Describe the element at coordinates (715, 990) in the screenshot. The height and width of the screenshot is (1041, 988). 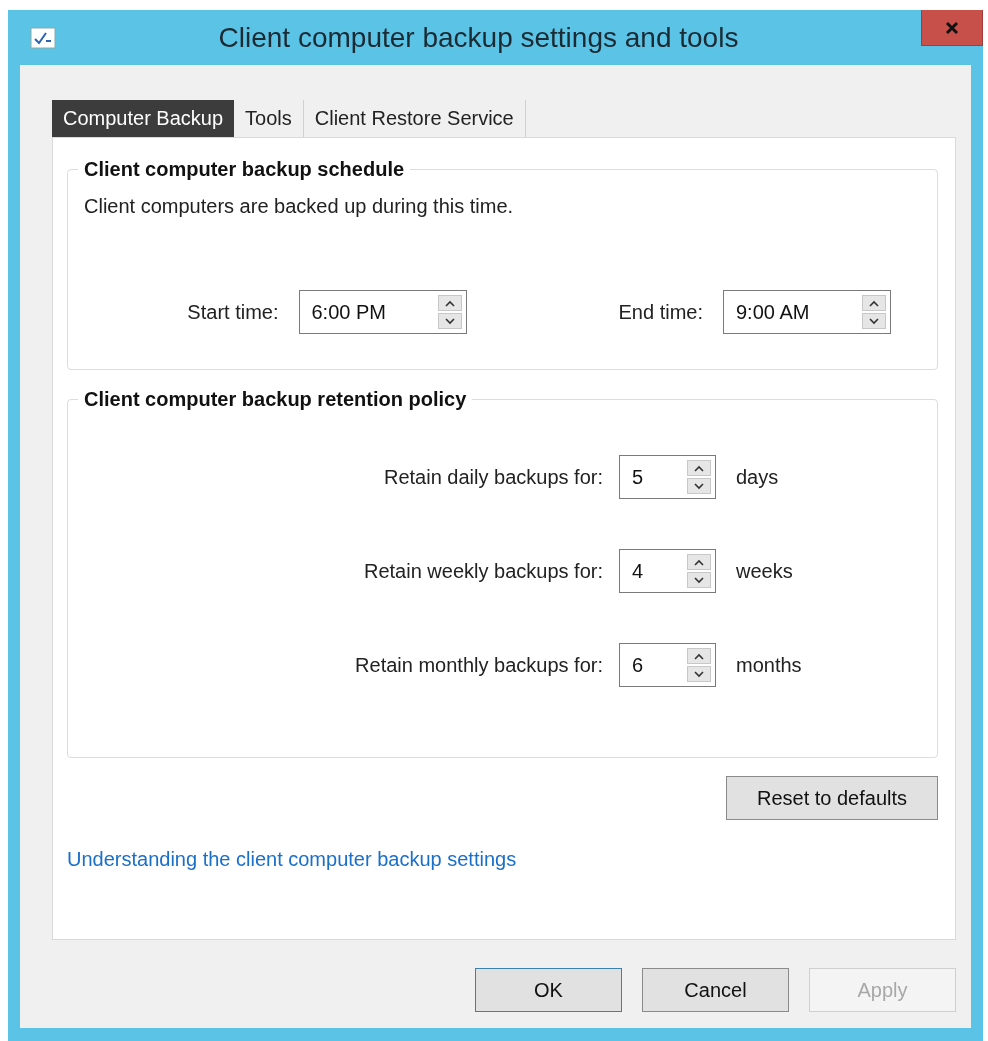
I see `dialog-button: Cancel` at that location.